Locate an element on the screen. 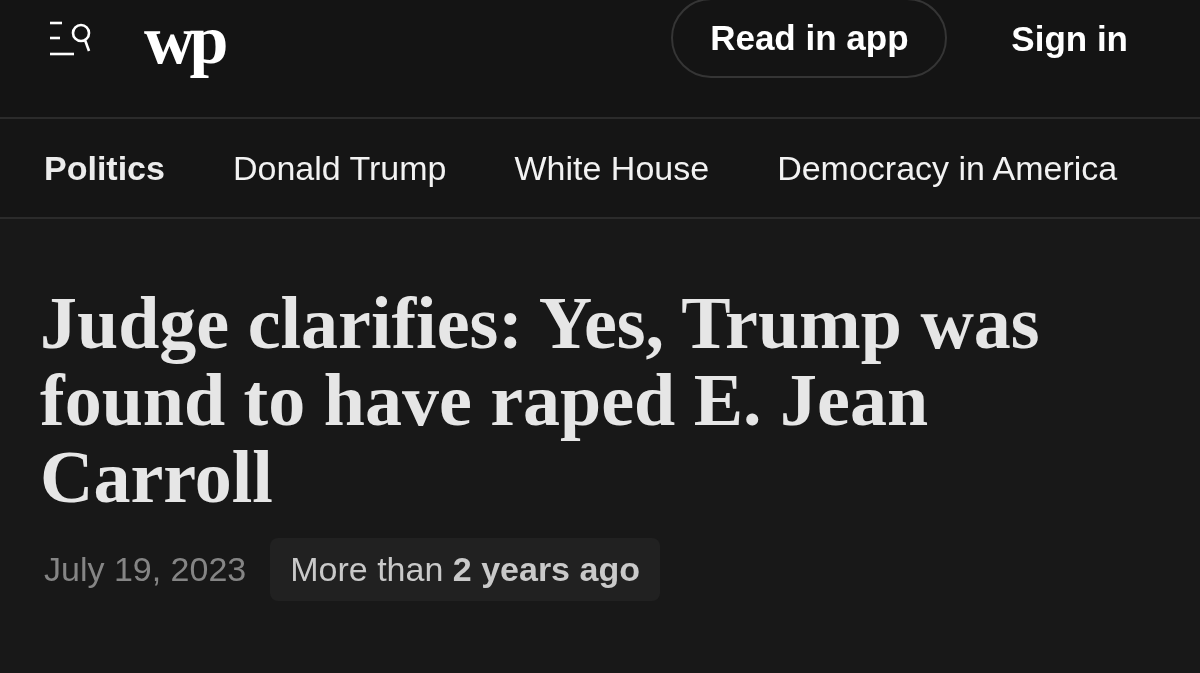 This screenshot has width=1200, height=673. nav-link: White House is located at coordinates (612, 168).